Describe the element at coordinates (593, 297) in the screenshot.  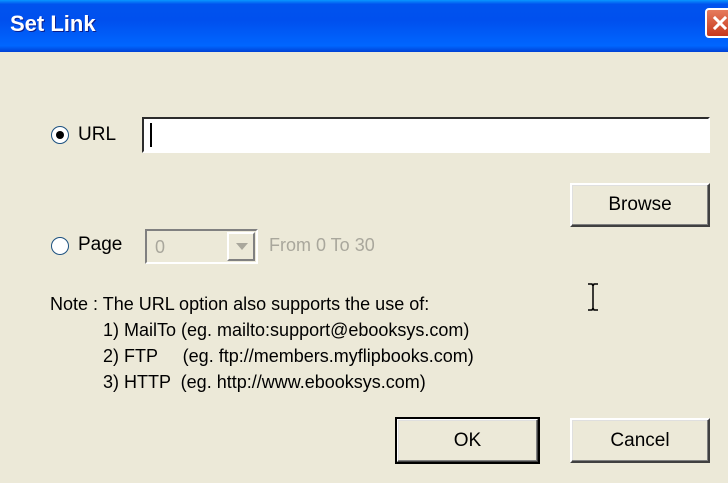
I see `ibeam-cursor-icon` at that location.